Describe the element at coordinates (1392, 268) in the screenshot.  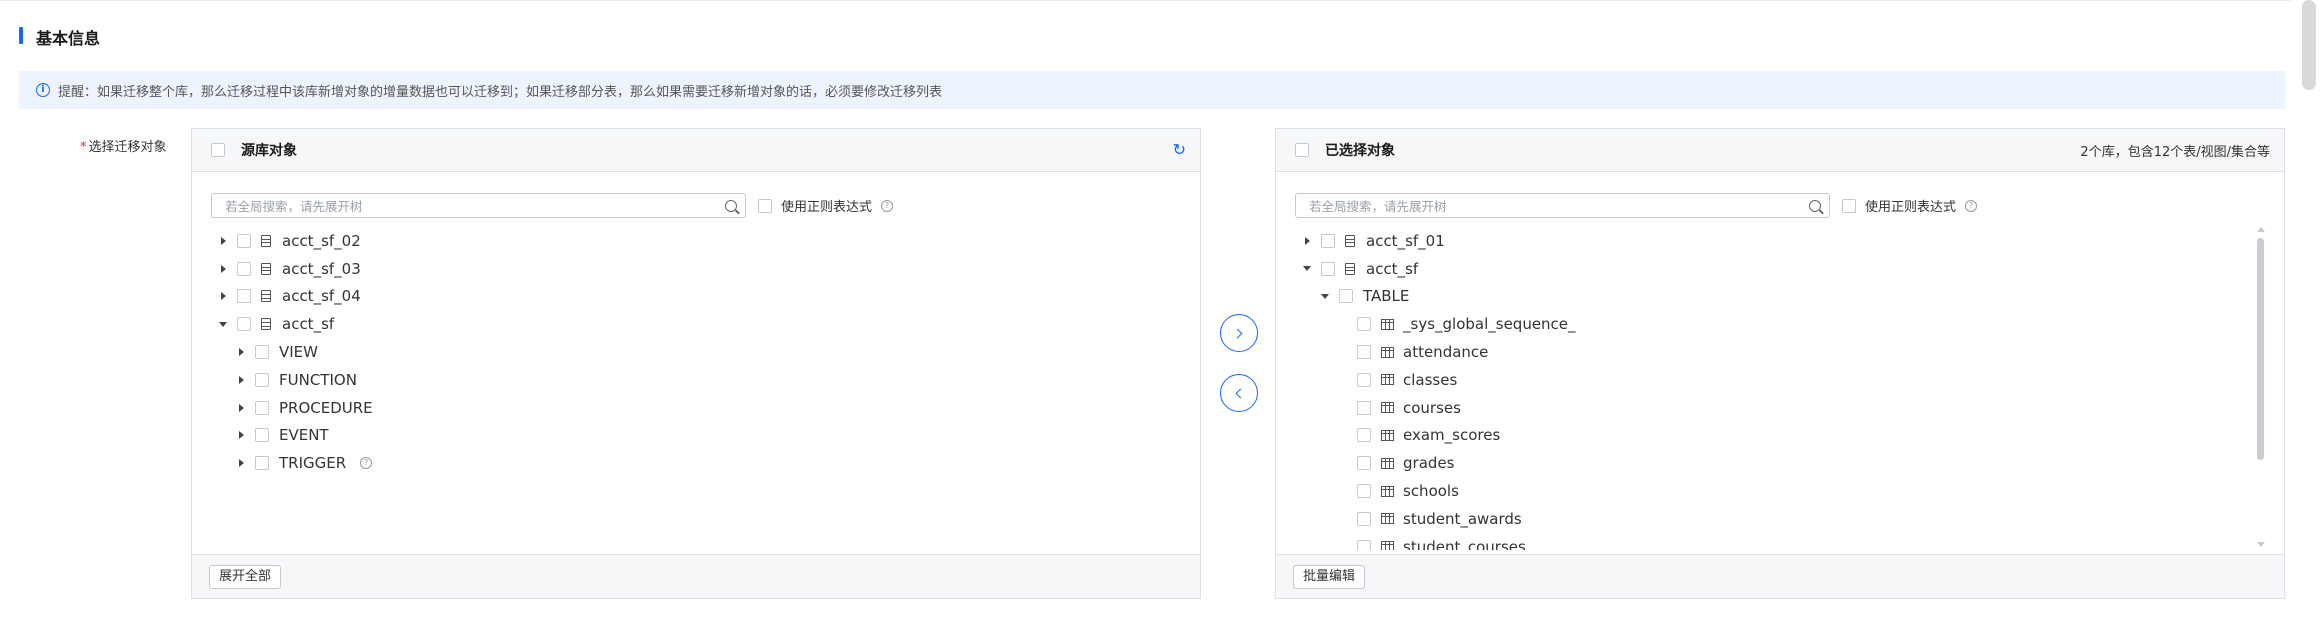
I see `tree-node-label: acct_sf` at that location.